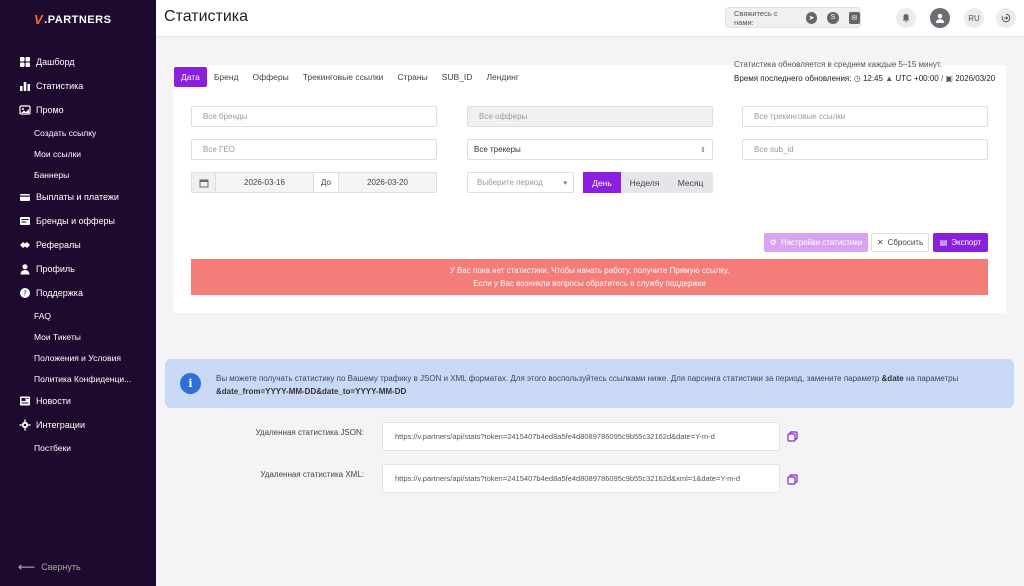 The height and width of the screenshot is (586, 1024). Describe the element at coordinates (833, 17) in the screenshot. I see `skype-icon: S` at that location.